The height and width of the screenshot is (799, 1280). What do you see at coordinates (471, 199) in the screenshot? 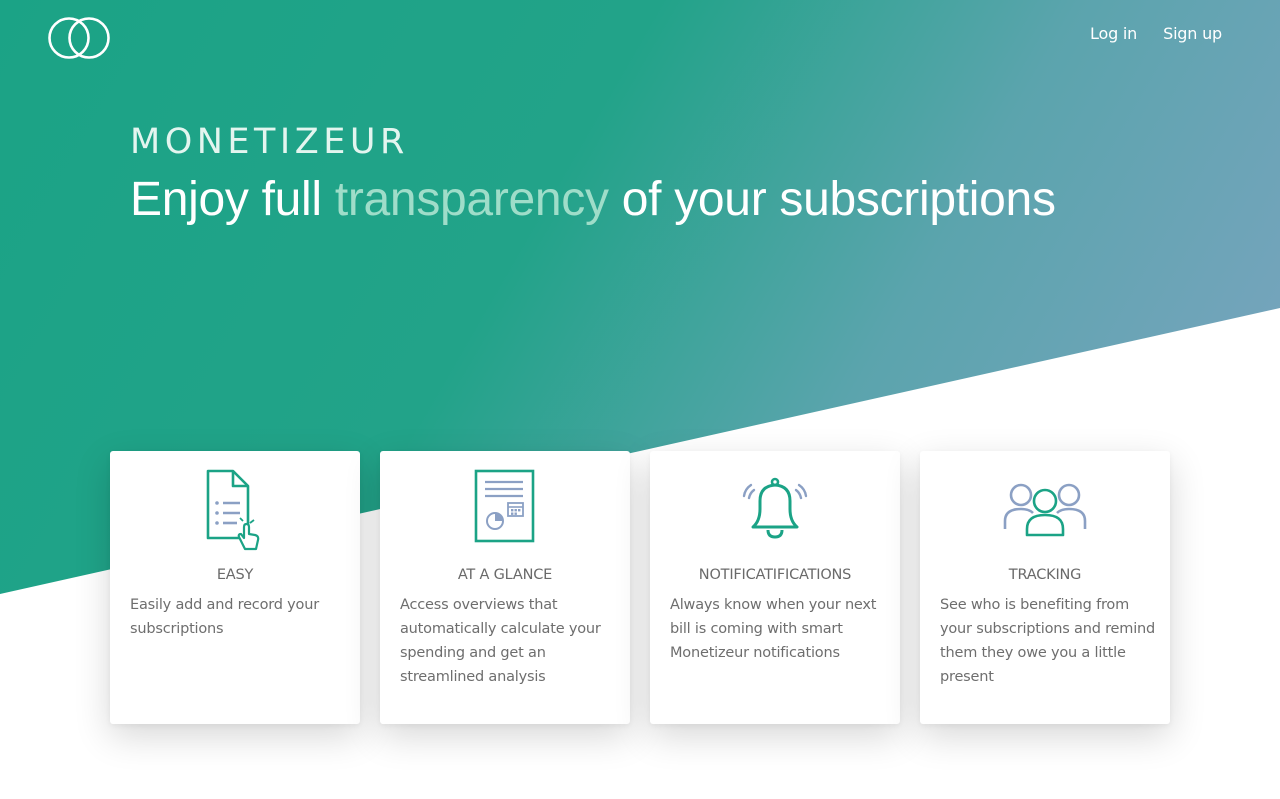
I see `headline-highlight: transparency` at bounding box center [471, 199].